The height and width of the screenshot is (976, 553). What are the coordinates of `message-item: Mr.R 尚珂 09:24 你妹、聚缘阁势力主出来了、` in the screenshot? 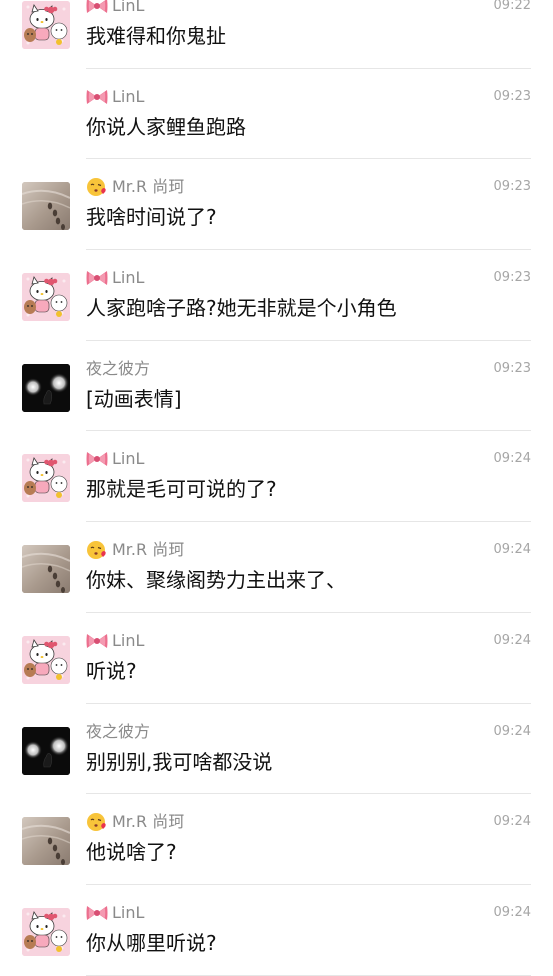 It's located at (276, 567).